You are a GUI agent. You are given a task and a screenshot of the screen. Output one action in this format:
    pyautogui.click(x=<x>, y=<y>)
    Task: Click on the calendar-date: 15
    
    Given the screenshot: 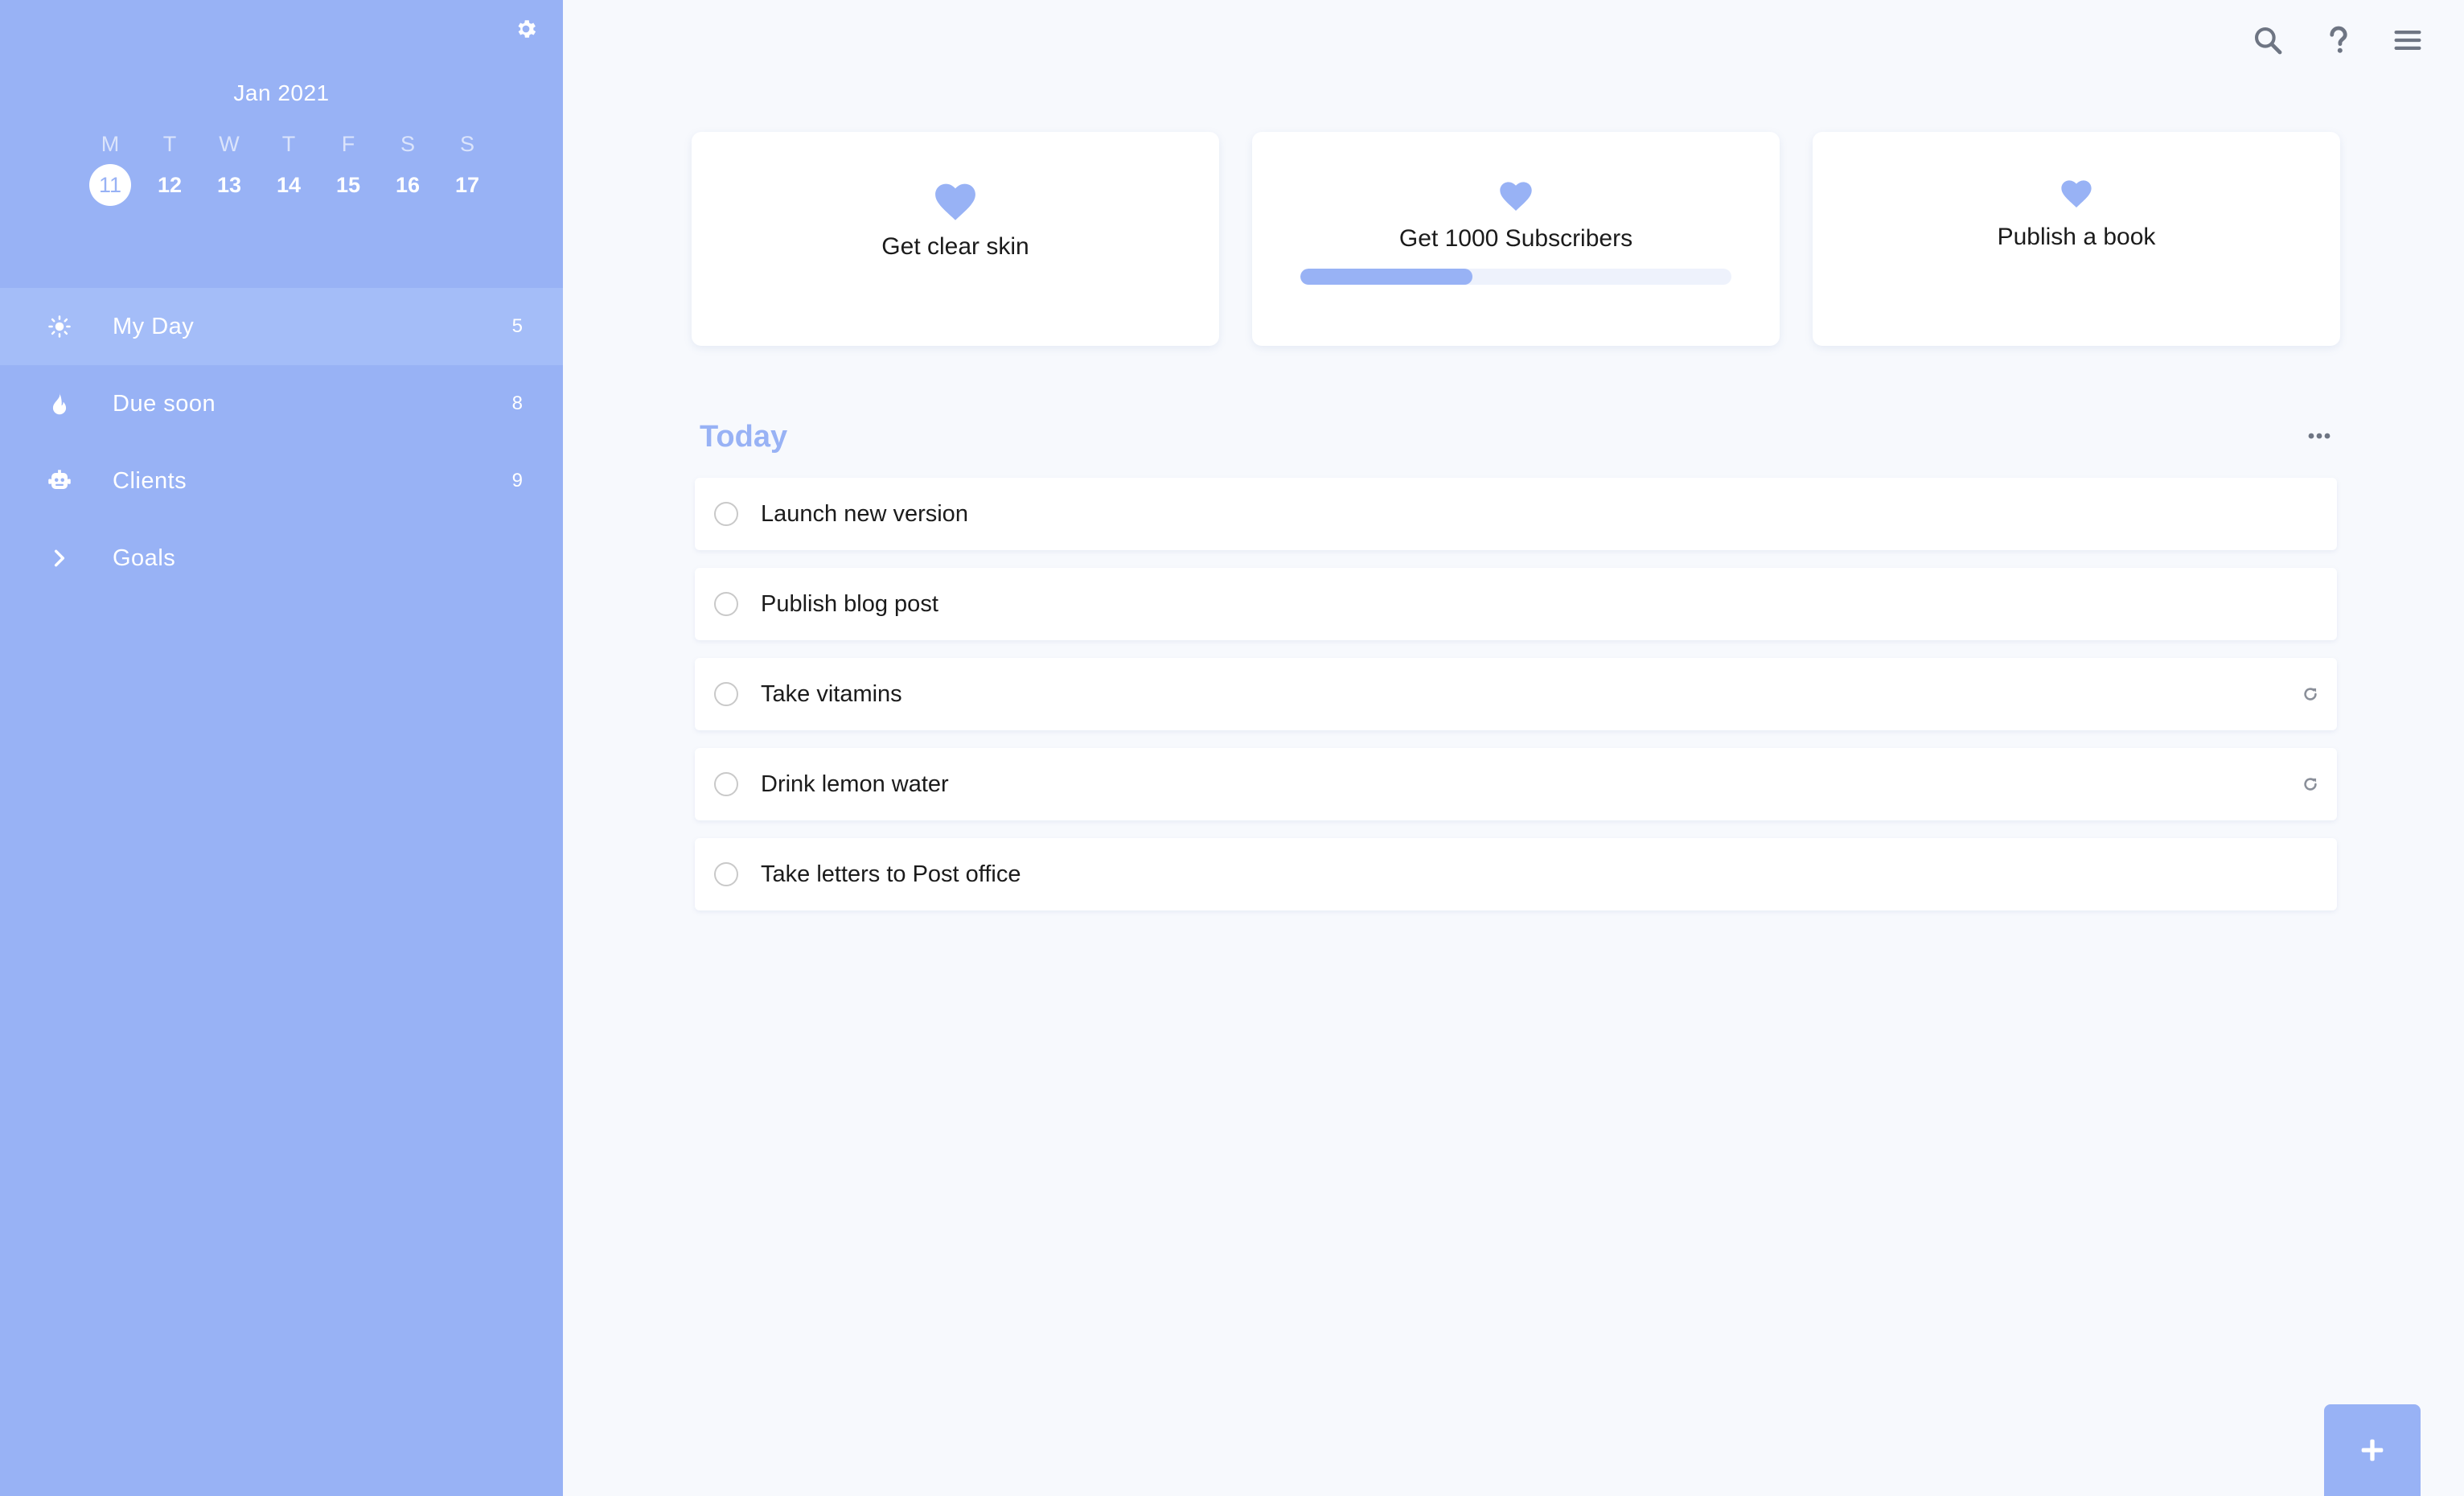 What is the action you would take?
    pyautogui.click(x=348, y=185)
    